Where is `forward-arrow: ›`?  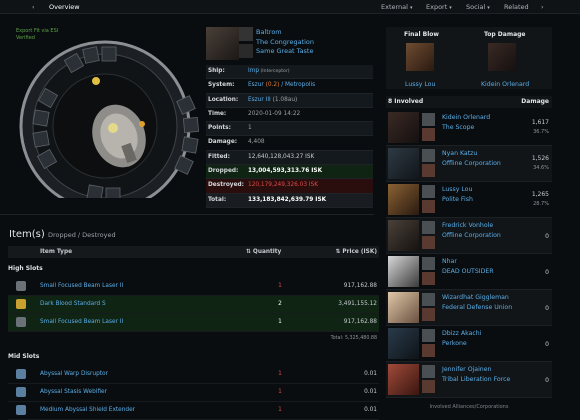
forward-arrow: › is located at coordinates (542, 7).